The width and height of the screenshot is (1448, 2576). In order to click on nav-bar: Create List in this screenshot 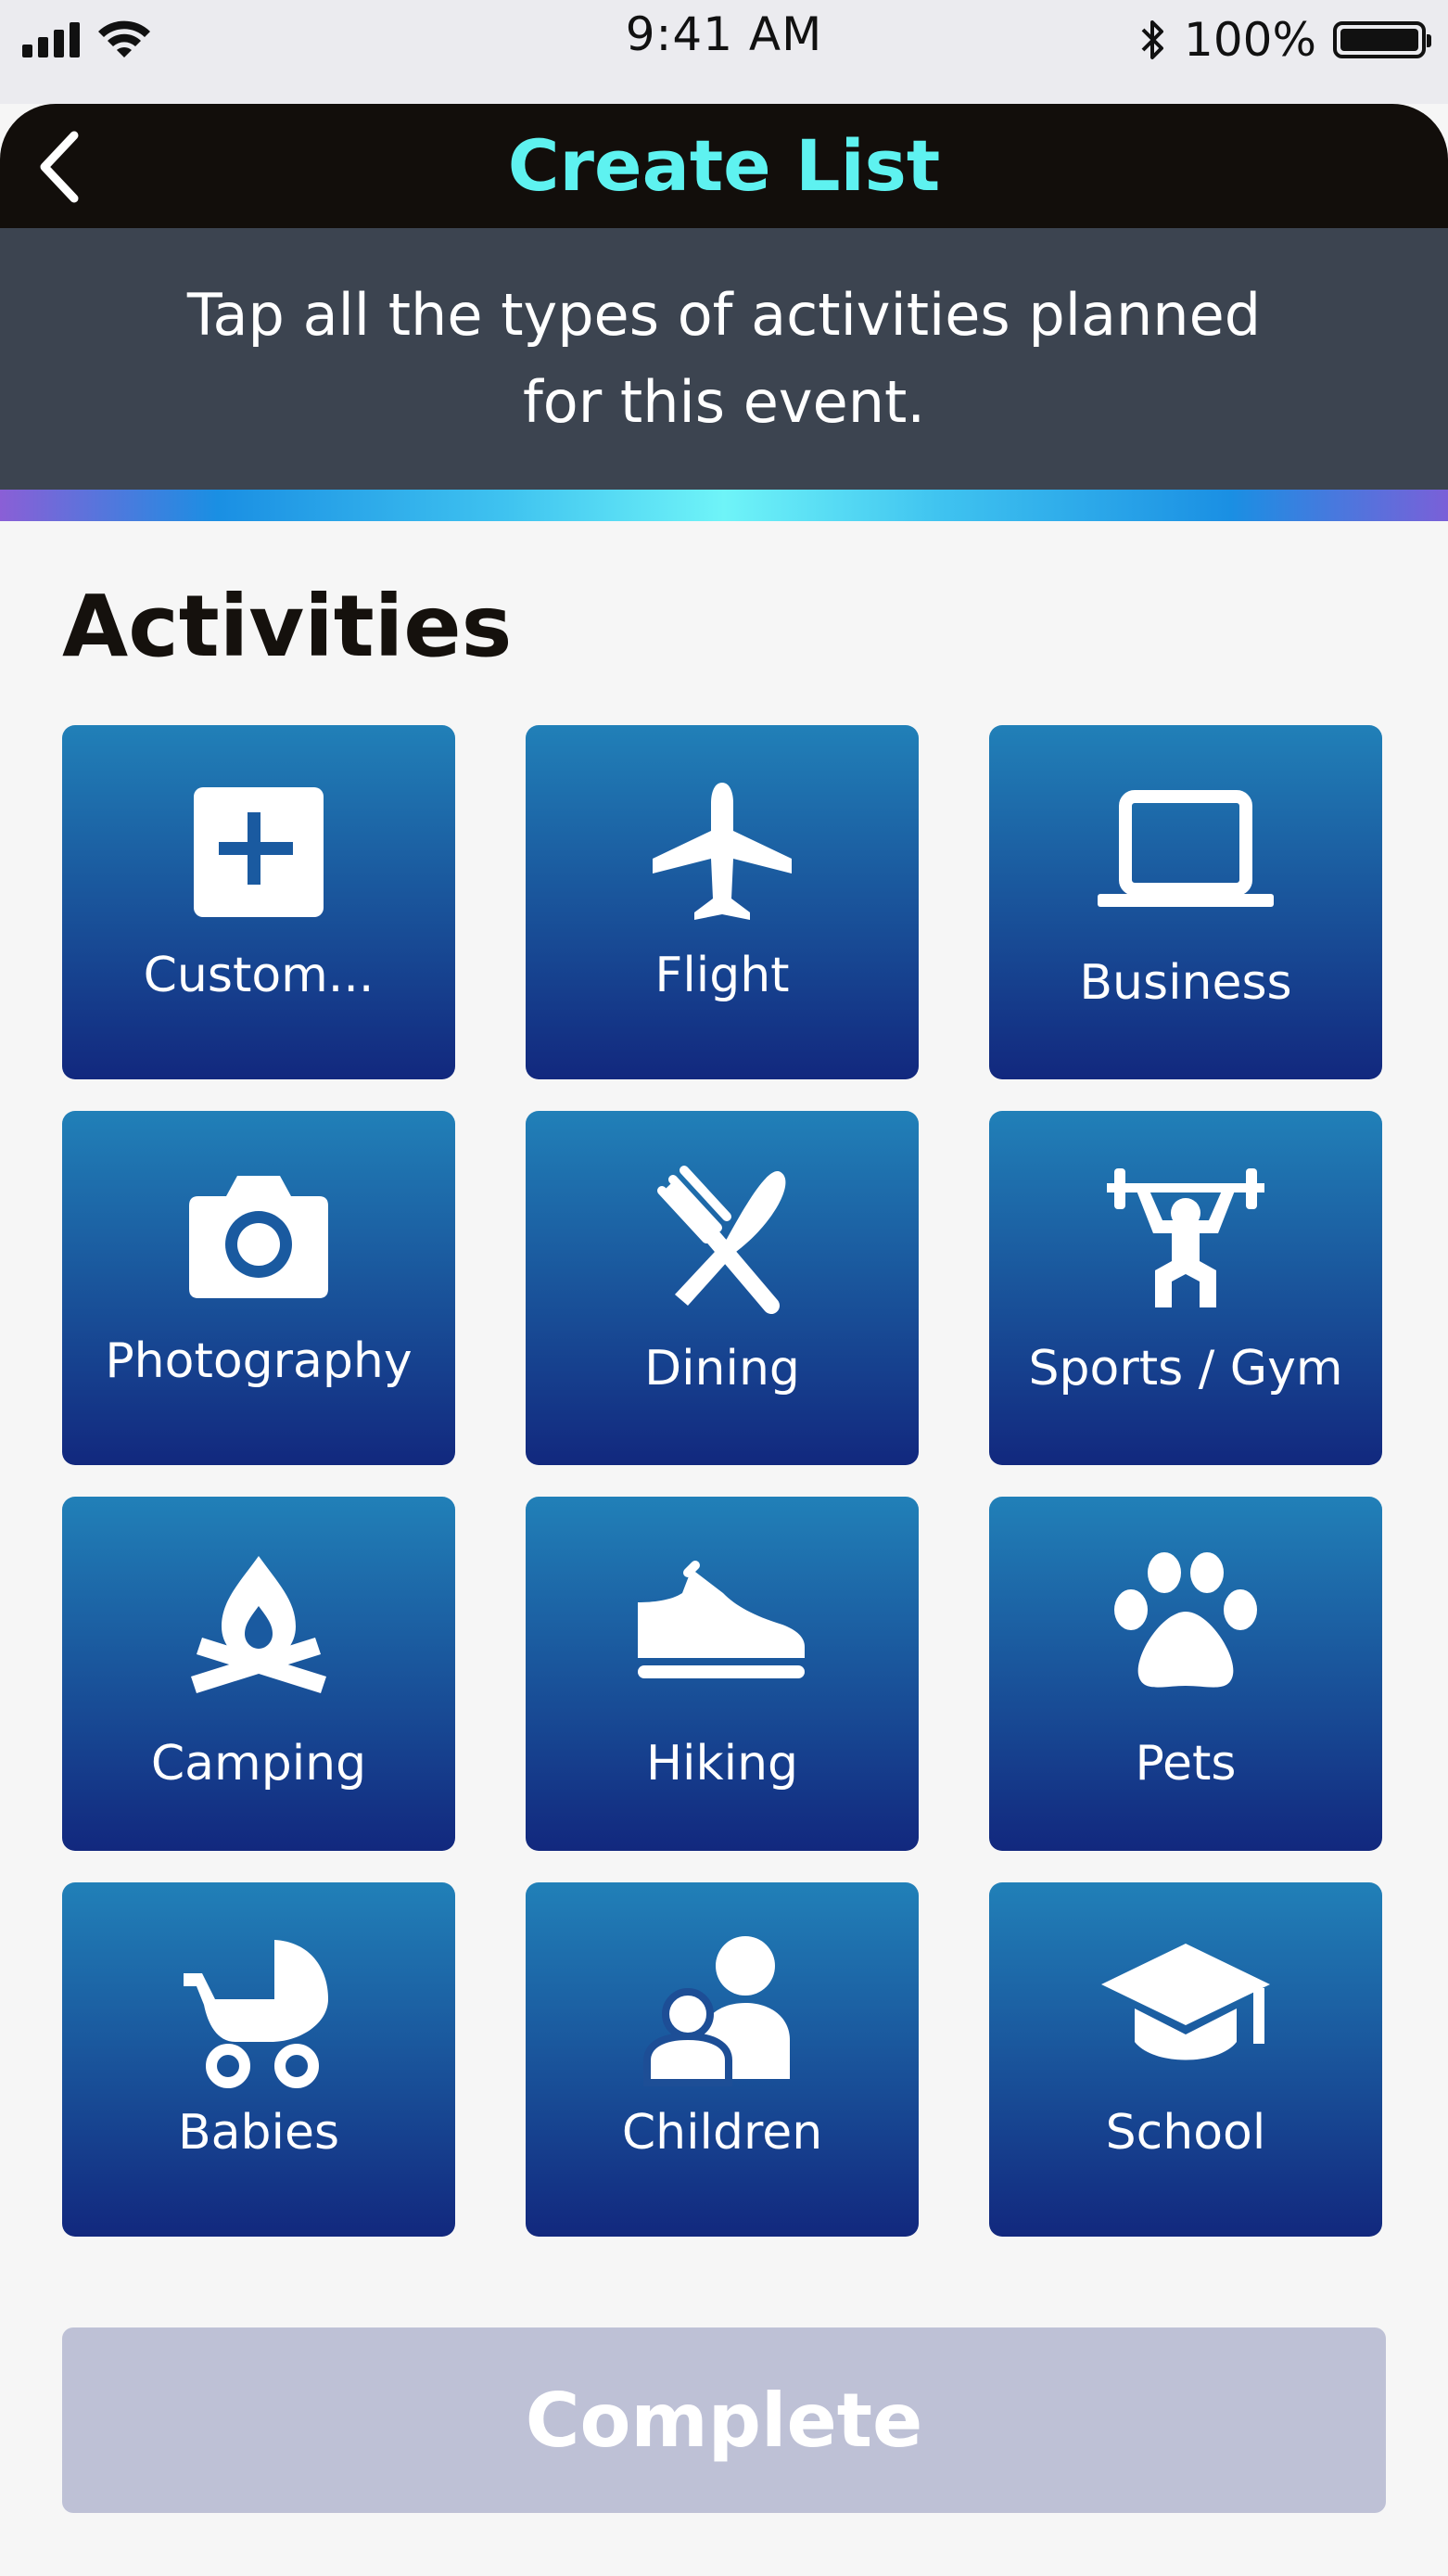, I will do `click(724, 166)`.